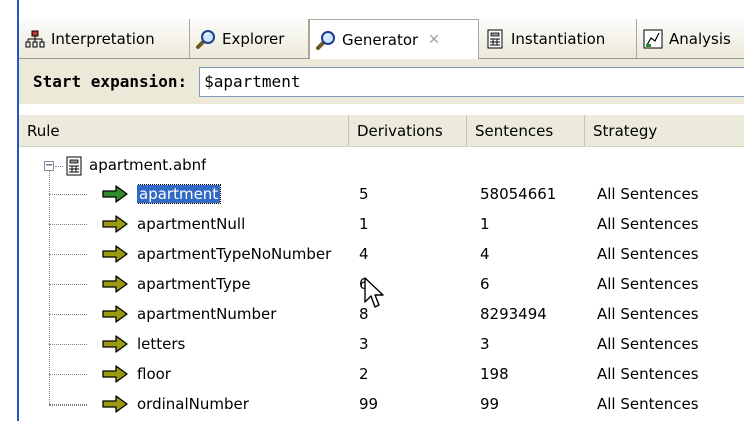 Image resolution: width=744 pixels, height=421 pixels. I want to click on derivations-cell: 1, so click(364, 224).